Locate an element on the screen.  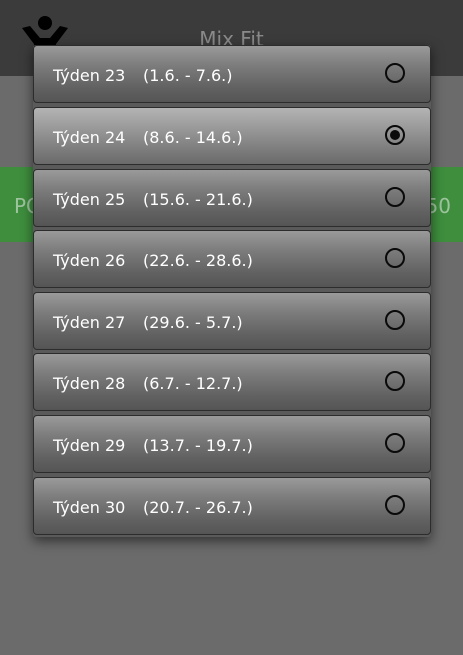
week-label: Týden 29 is located at coordinates (89, 445).